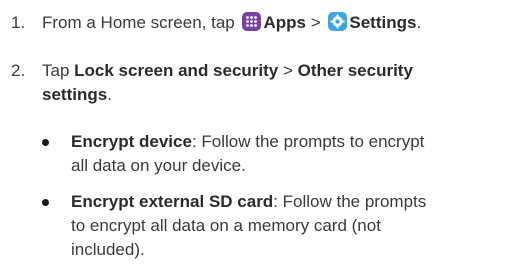 The image size is (511, 277). Describe the element at coordinates (138, 22) in the screenshot. I see `step-1-intro: From a Home screen, tap` at that location.